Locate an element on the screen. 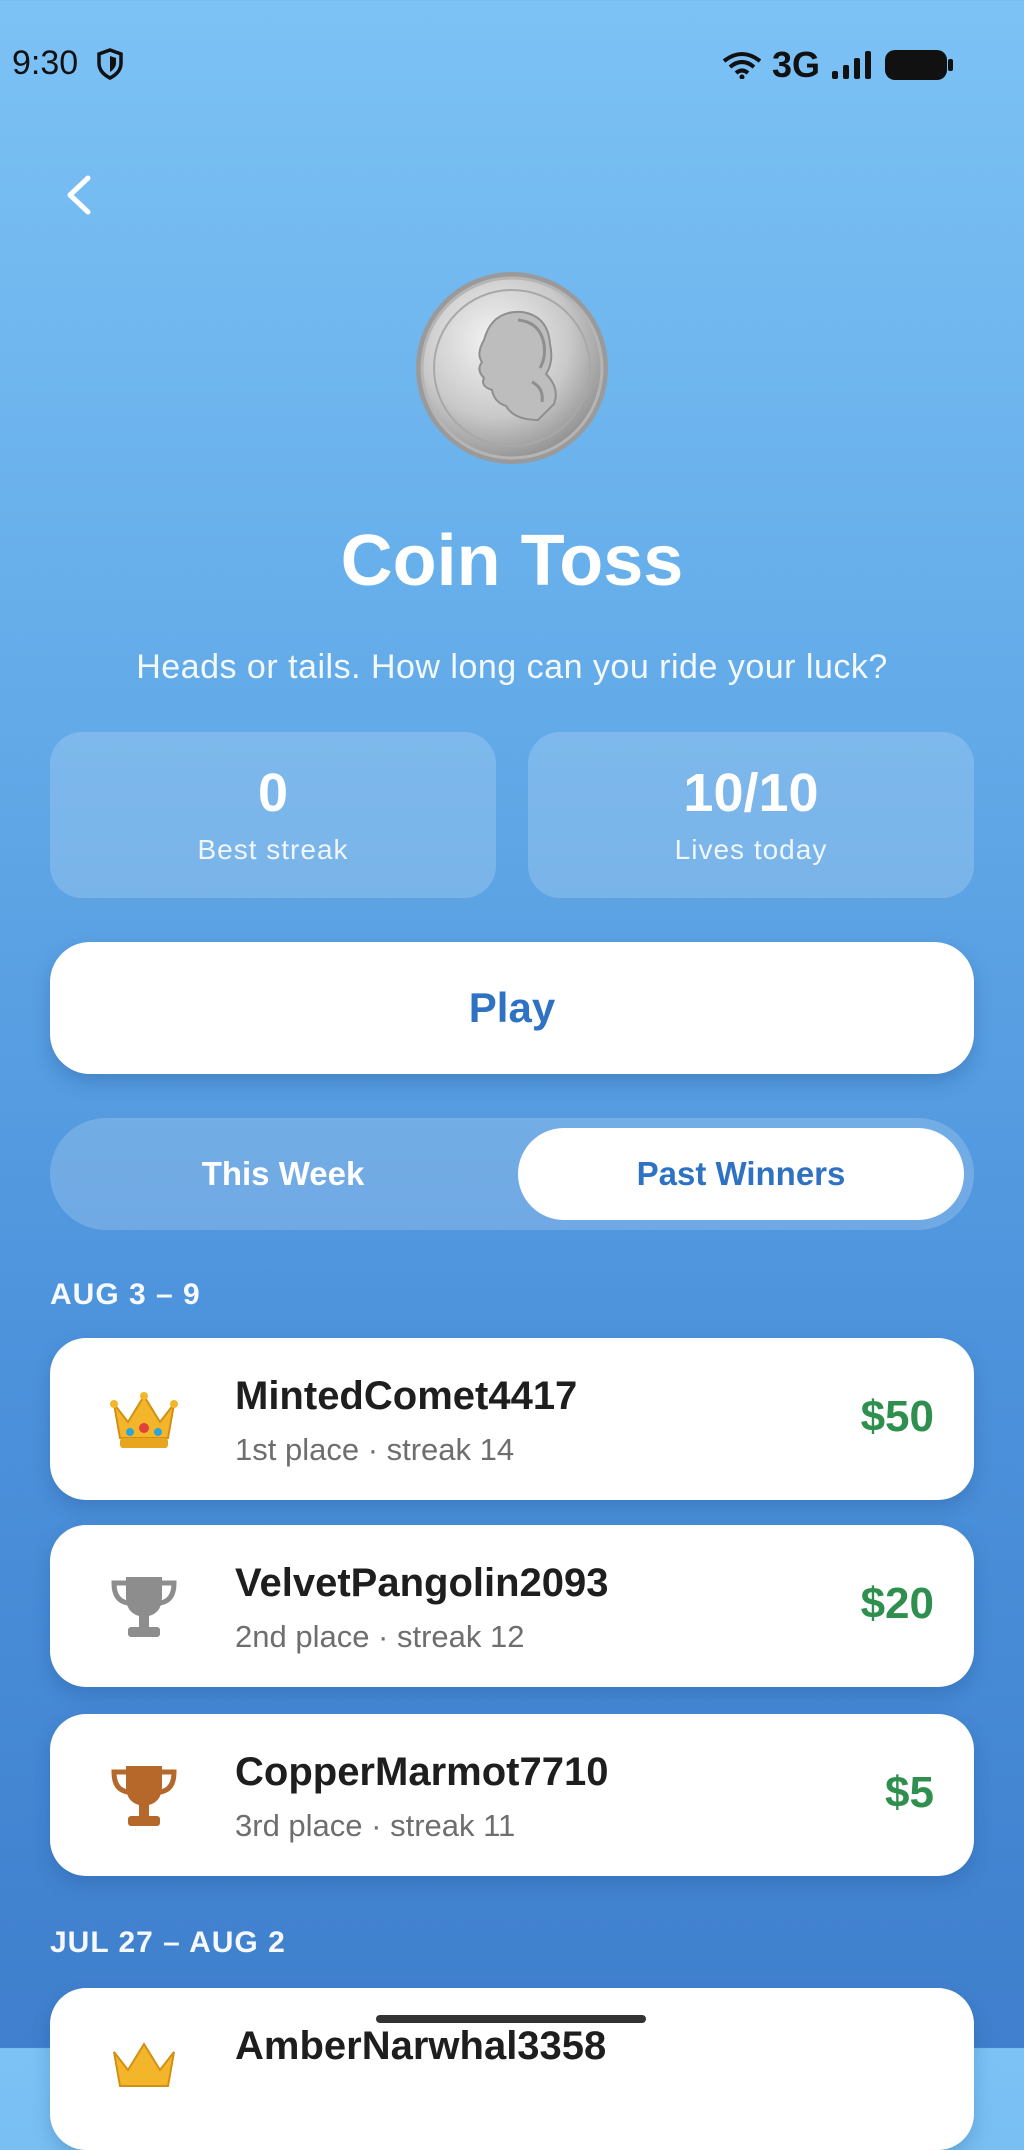 This screenshot has width=1024, height=2150. lives-today-value: 10/10 is located at coordinates (751, 793).